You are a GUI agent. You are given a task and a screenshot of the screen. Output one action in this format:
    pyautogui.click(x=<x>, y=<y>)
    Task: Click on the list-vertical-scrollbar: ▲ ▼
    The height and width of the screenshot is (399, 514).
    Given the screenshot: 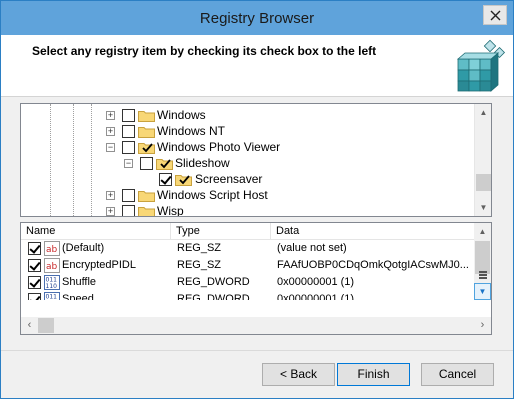 What is the action you would take?
    pyautogui.click(x=482, y=261)
    